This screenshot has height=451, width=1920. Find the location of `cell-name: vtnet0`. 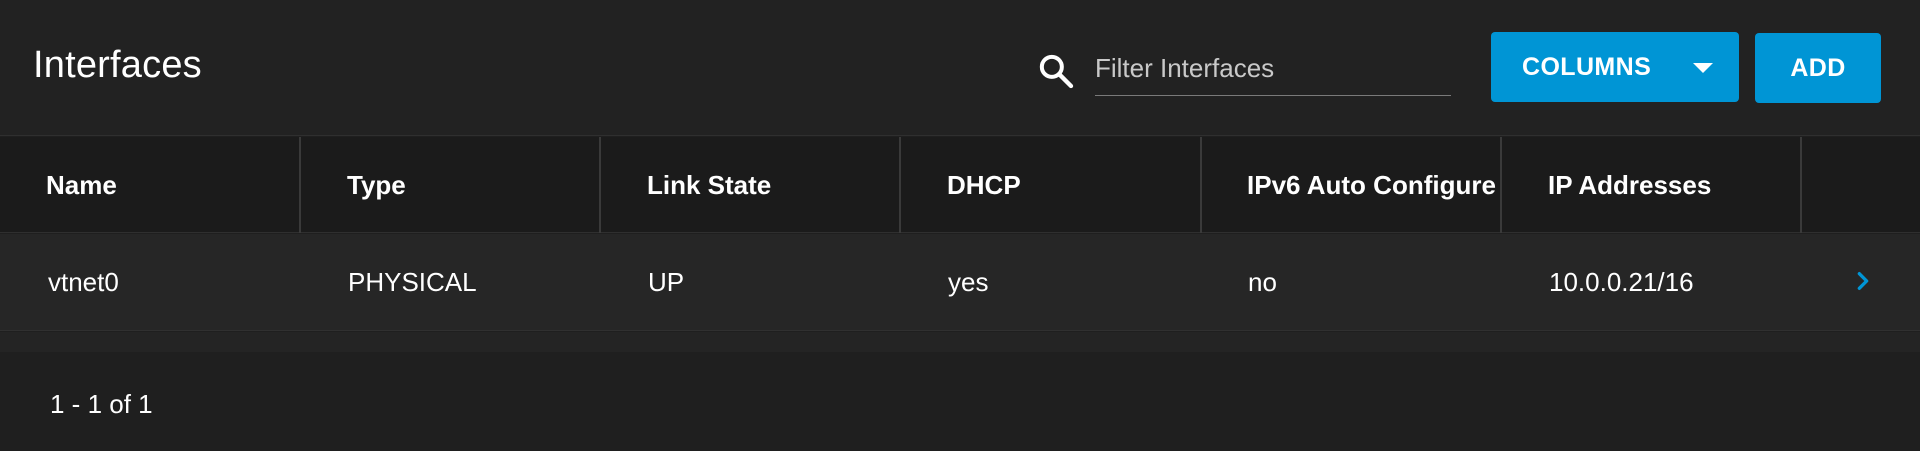

cell-name: vtnet0 is located at coordinates (83, 282).